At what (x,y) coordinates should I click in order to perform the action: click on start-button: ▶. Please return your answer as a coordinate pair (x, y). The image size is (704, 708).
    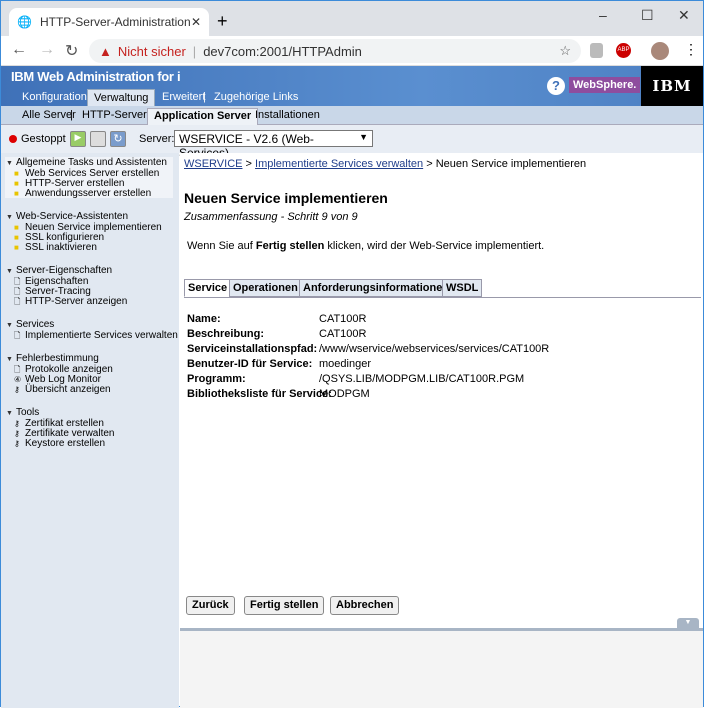
    Looking at the image, I should click on (78, 139).